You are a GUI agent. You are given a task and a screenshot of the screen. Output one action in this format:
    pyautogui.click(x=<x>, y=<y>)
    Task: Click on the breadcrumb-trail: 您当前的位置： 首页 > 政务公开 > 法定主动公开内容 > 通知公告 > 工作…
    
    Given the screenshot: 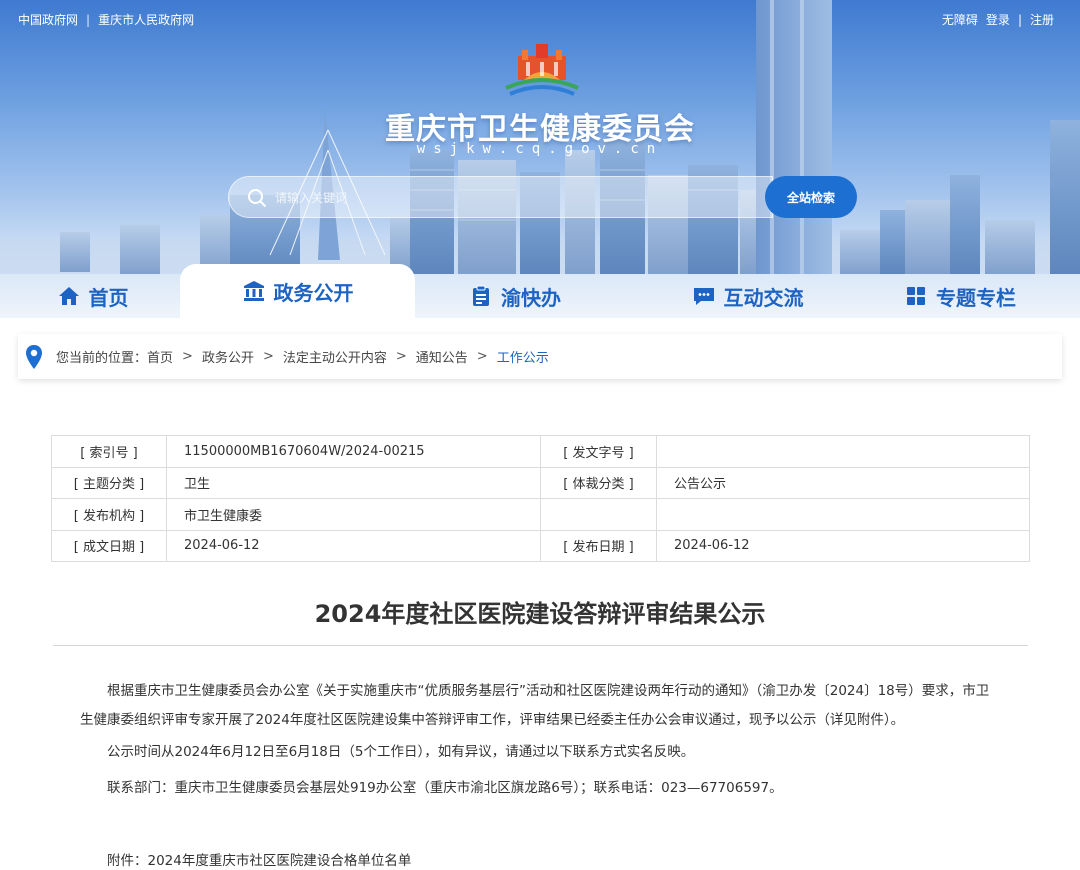 What is the action you would take?
    pyautogui.click(x=302, y=356)
    